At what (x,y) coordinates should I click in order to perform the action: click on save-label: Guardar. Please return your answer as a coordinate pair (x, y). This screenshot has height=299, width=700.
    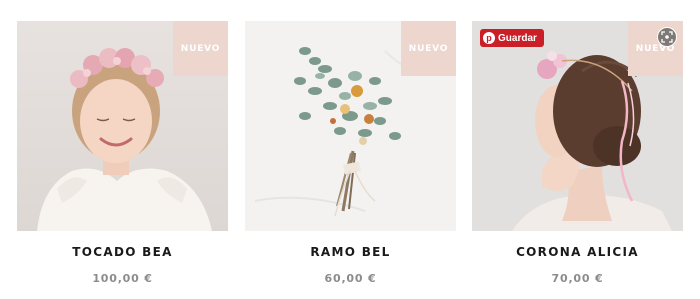
    Looking at the image, I should click on (517, 38).